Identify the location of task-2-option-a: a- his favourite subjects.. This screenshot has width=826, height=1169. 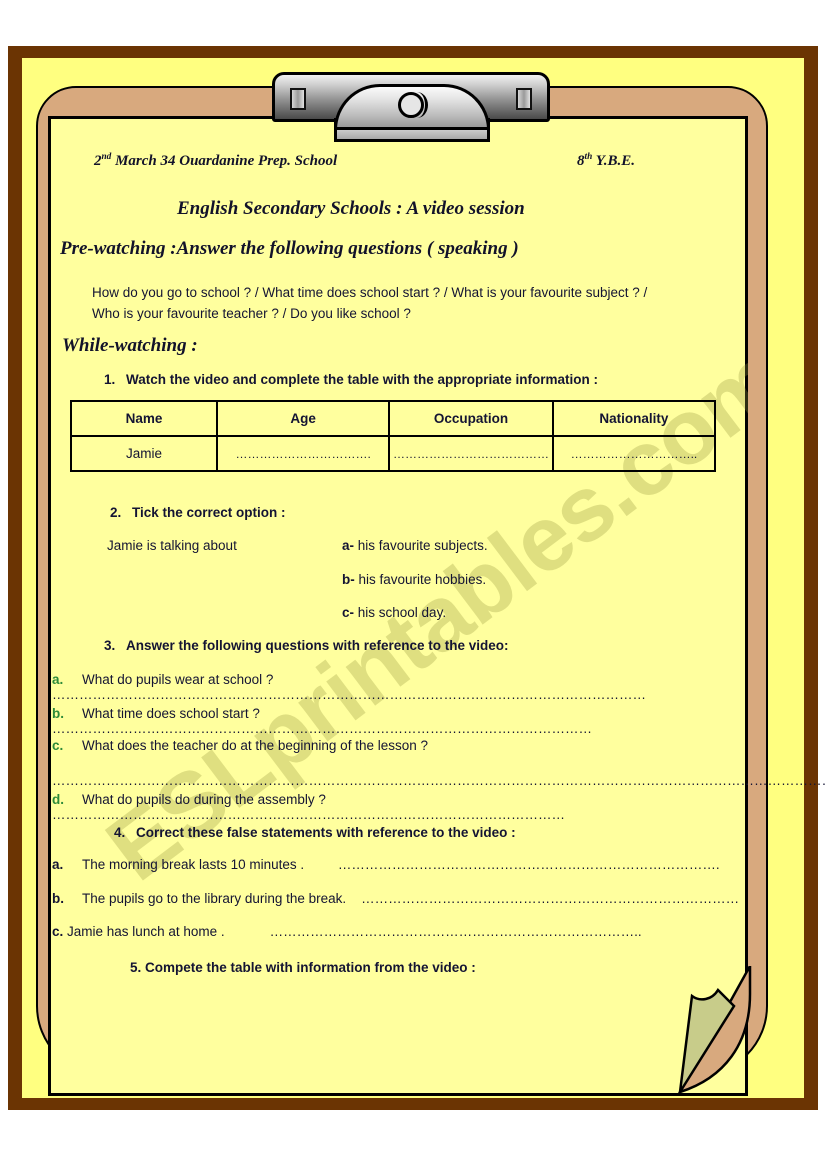
(415, 545).